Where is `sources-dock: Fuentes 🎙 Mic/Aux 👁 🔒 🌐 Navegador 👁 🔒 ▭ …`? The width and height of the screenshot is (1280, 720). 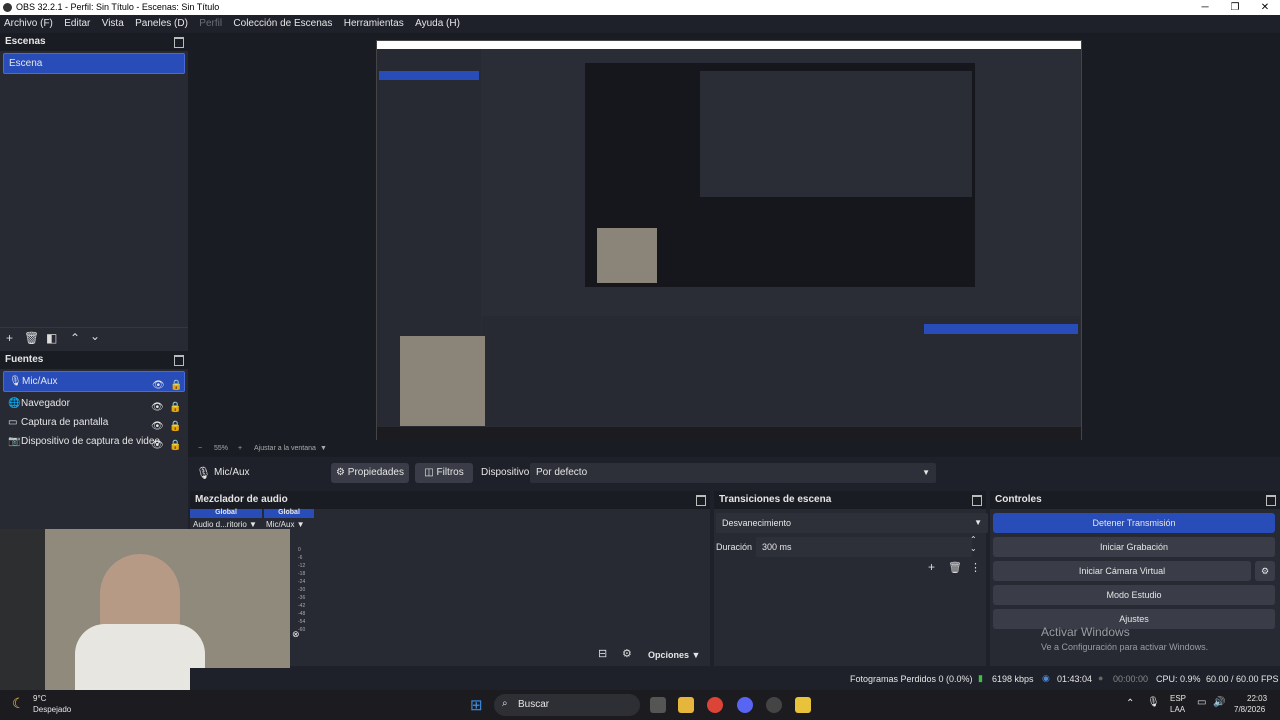
sources-dock: Fuentes 🎙 Mic/Aux 👁 🔒 🌐 Navegador 👁 🔒 ▭ … is located at coordinates (94, 441).